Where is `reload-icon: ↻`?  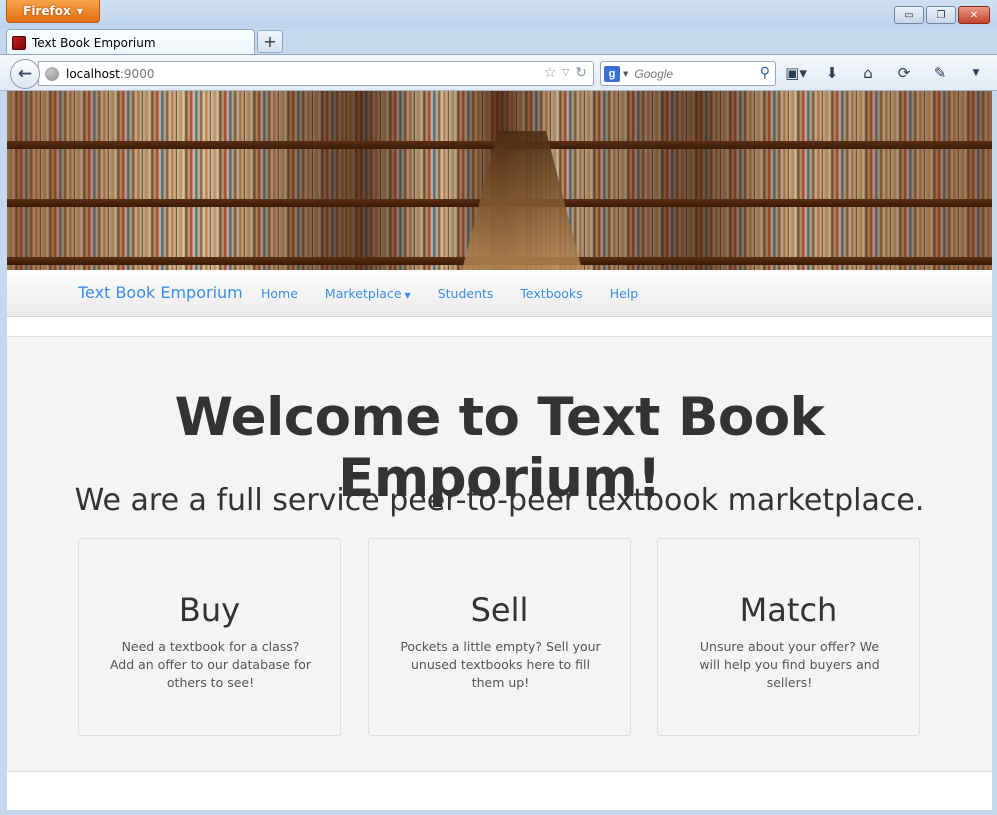 reload-icon: ↻ is located at coordinates (581, 73).